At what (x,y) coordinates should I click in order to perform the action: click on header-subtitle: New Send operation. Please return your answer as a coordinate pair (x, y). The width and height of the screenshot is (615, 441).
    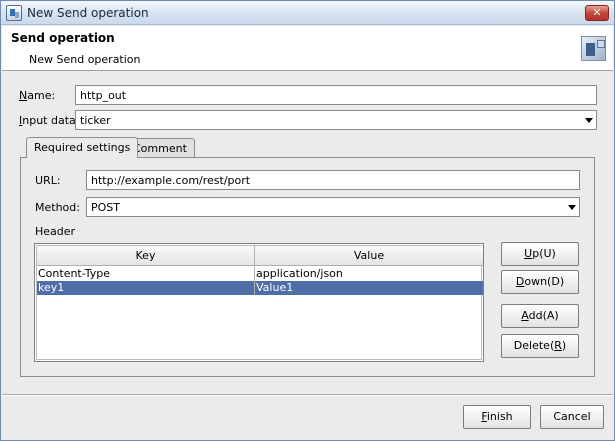
    Looking at the image, I should click on (85, 59).